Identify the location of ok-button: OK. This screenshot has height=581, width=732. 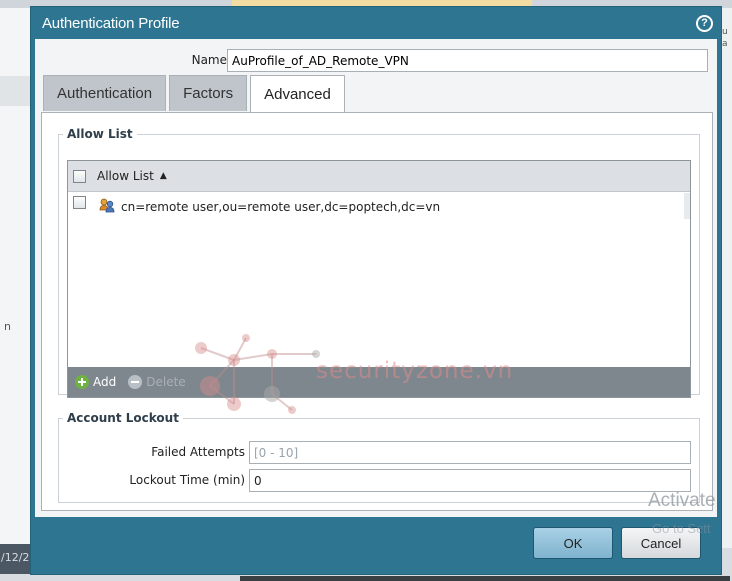
(573, 543).